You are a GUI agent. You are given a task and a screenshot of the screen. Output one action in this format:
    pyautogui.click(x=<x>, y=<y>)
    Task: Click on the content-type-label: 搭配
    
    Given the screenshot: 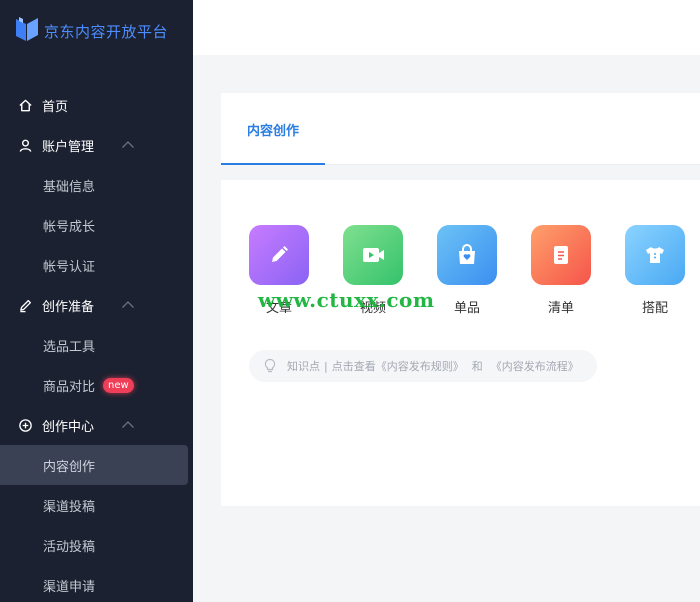 What is the action you would take?
    pyautogui.click(x=654, y=308)
    